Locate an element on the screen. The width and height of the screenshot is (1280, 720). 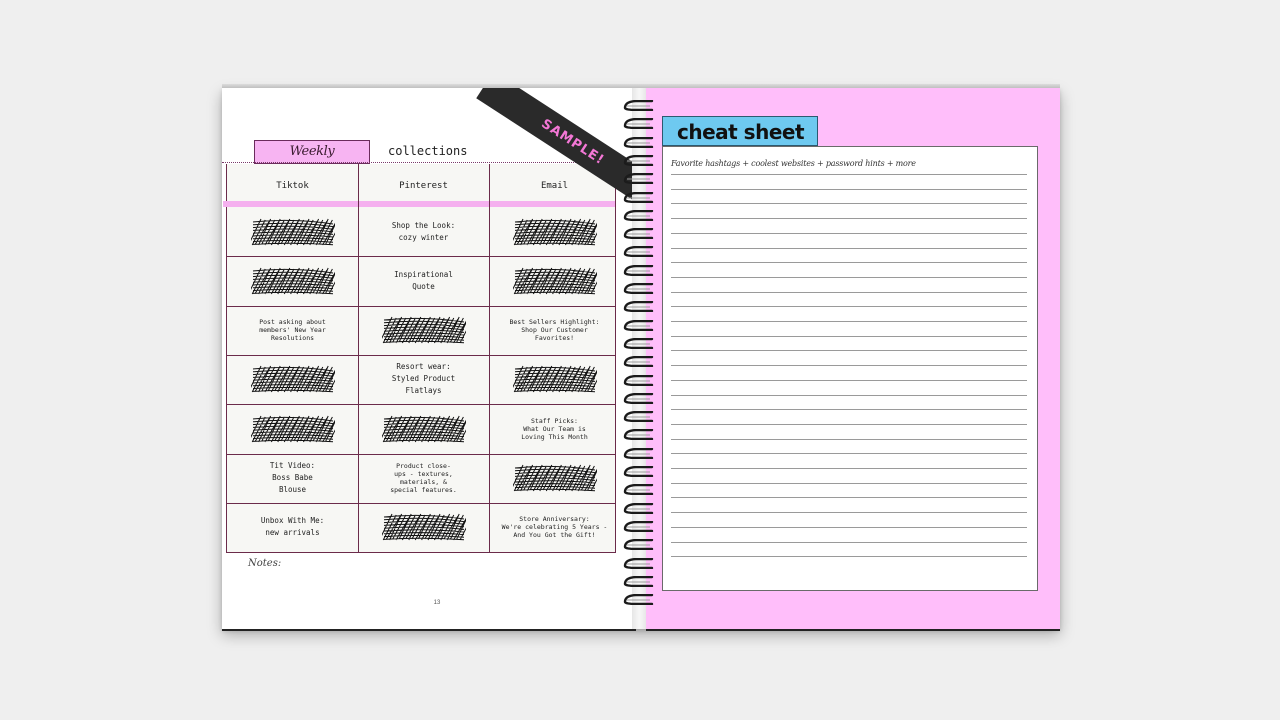
grid-cell: Resort wear: Styled Product Flatlays is located at coordinates (423, 379).